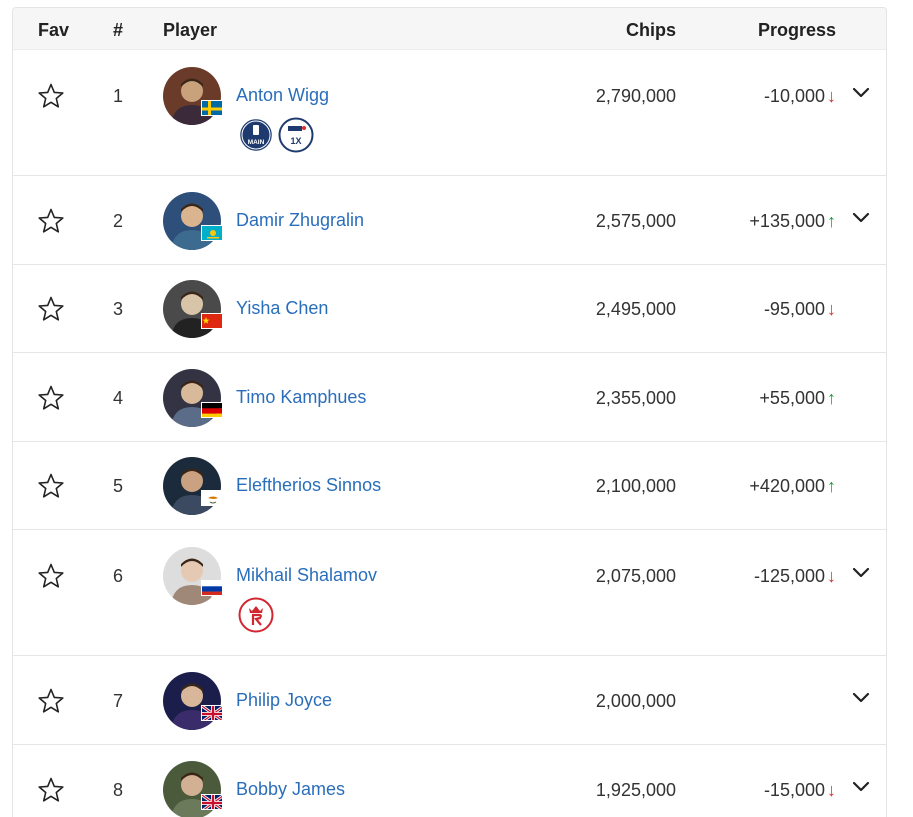  What do you see at coordinates (635, 576) in the screenshot?
I see `chip-count: 2,075,000` at bounding box center [635, 576].